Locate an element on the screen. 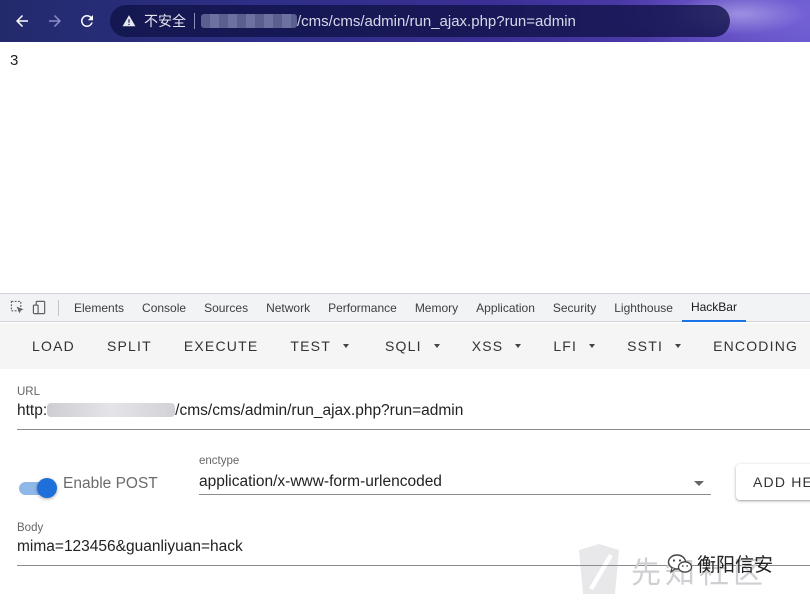 The width and height of the screenshot is (810, 601). ssti-dropdown: SSTI is located at coordinates (654, 346).